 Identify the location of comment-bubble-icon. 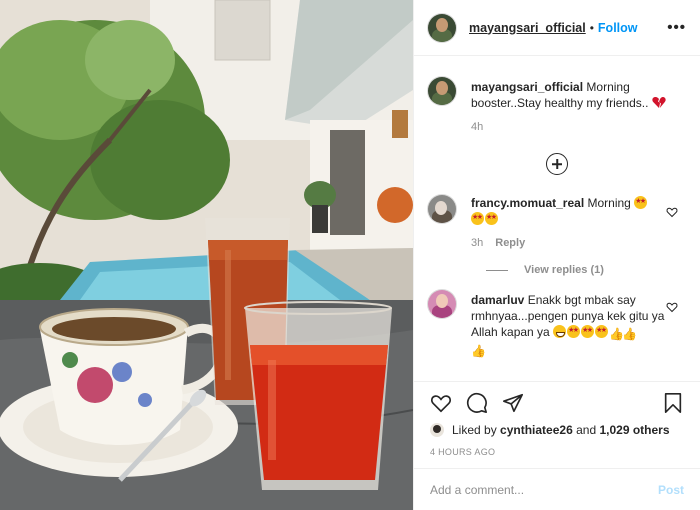
(477, 403).